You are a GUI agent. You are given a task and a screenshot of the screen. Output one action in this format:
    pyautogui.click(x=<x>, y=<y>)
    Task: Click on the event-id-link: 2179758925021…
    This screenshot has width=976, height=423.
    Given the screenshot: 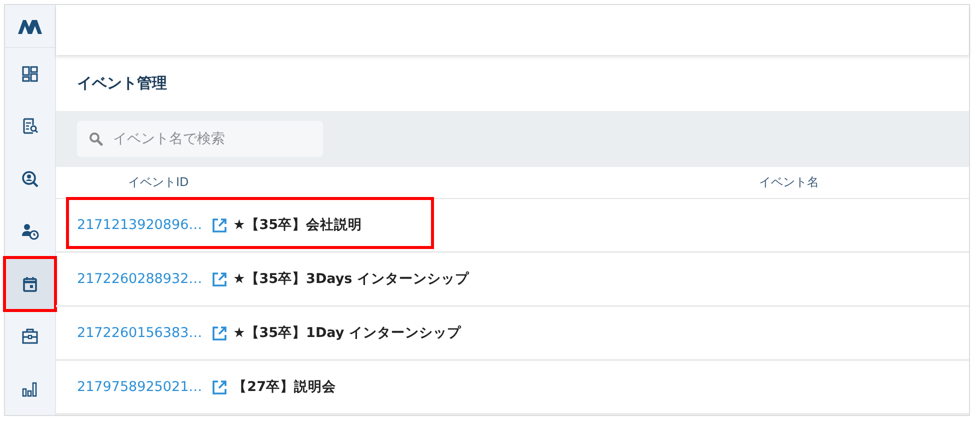 What is the action you would take?
    pyautogui.click(x=139, y=387)
    